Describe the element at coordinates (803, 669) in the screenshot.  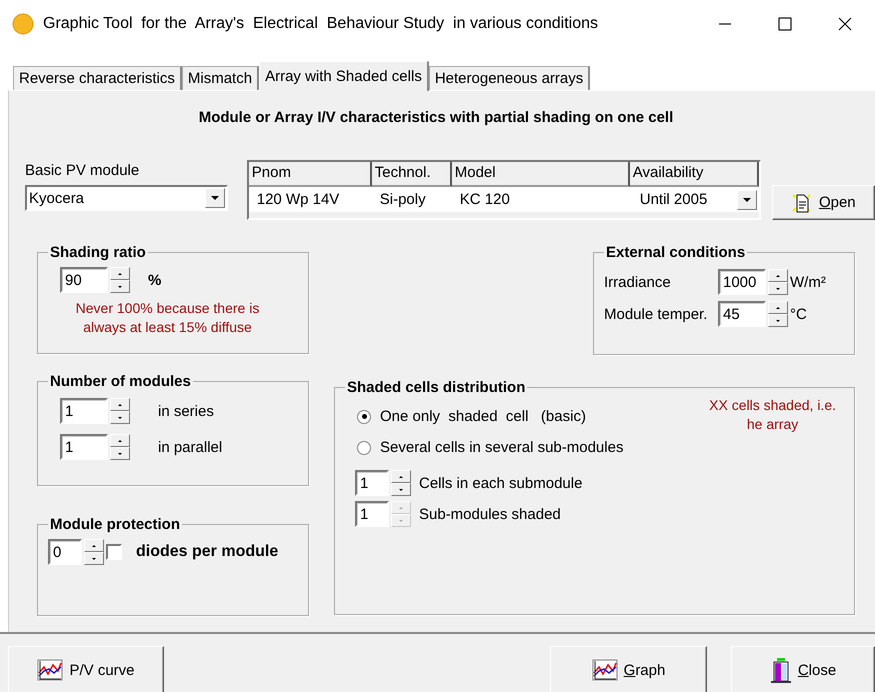
I see `footer-button: Close` at that location.